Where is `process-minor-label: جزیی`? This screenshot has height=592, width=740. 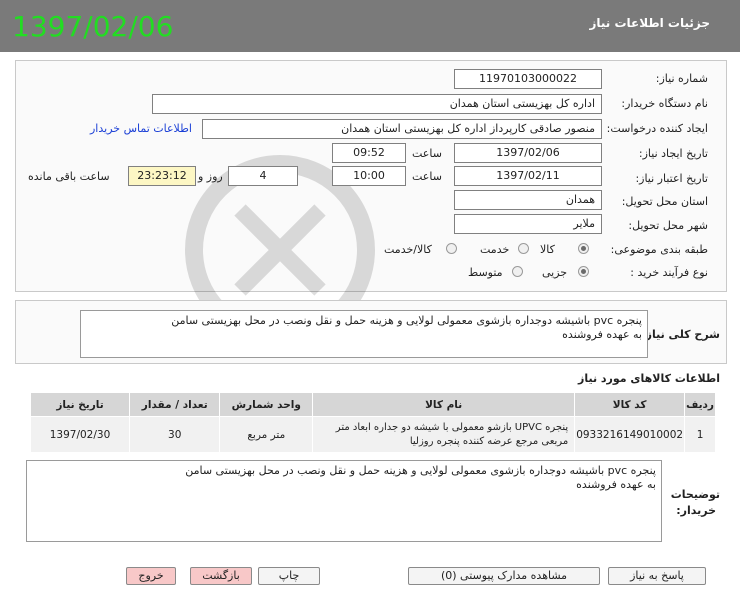
process-minor-label: جزیی is located at coordinates (555, 272).